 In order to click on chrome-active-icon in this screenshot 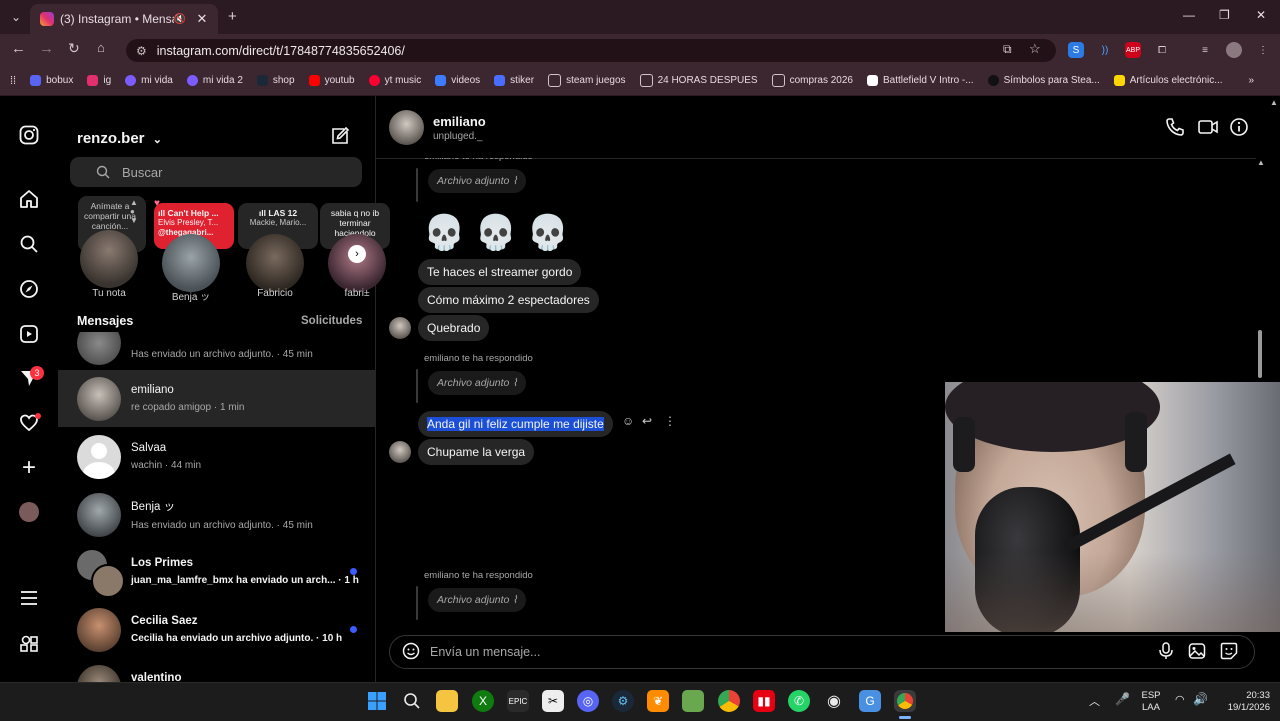, I will do `click(905, 701)`.